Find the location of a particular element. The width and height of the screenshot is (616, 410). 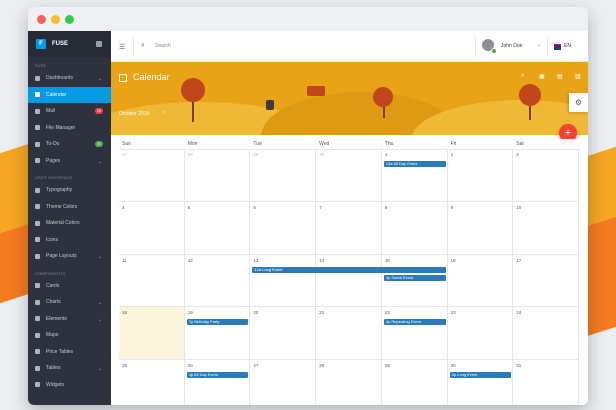

sidebar-item-to-do: To-Do 5 is located at coordinates (69, 144).